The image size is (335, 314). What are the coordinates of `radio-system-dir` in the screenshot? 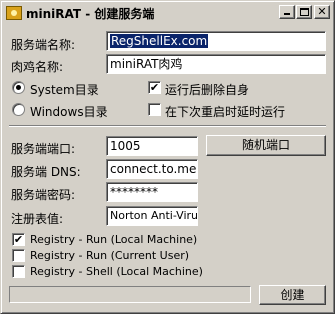 It's located at (18, 87).